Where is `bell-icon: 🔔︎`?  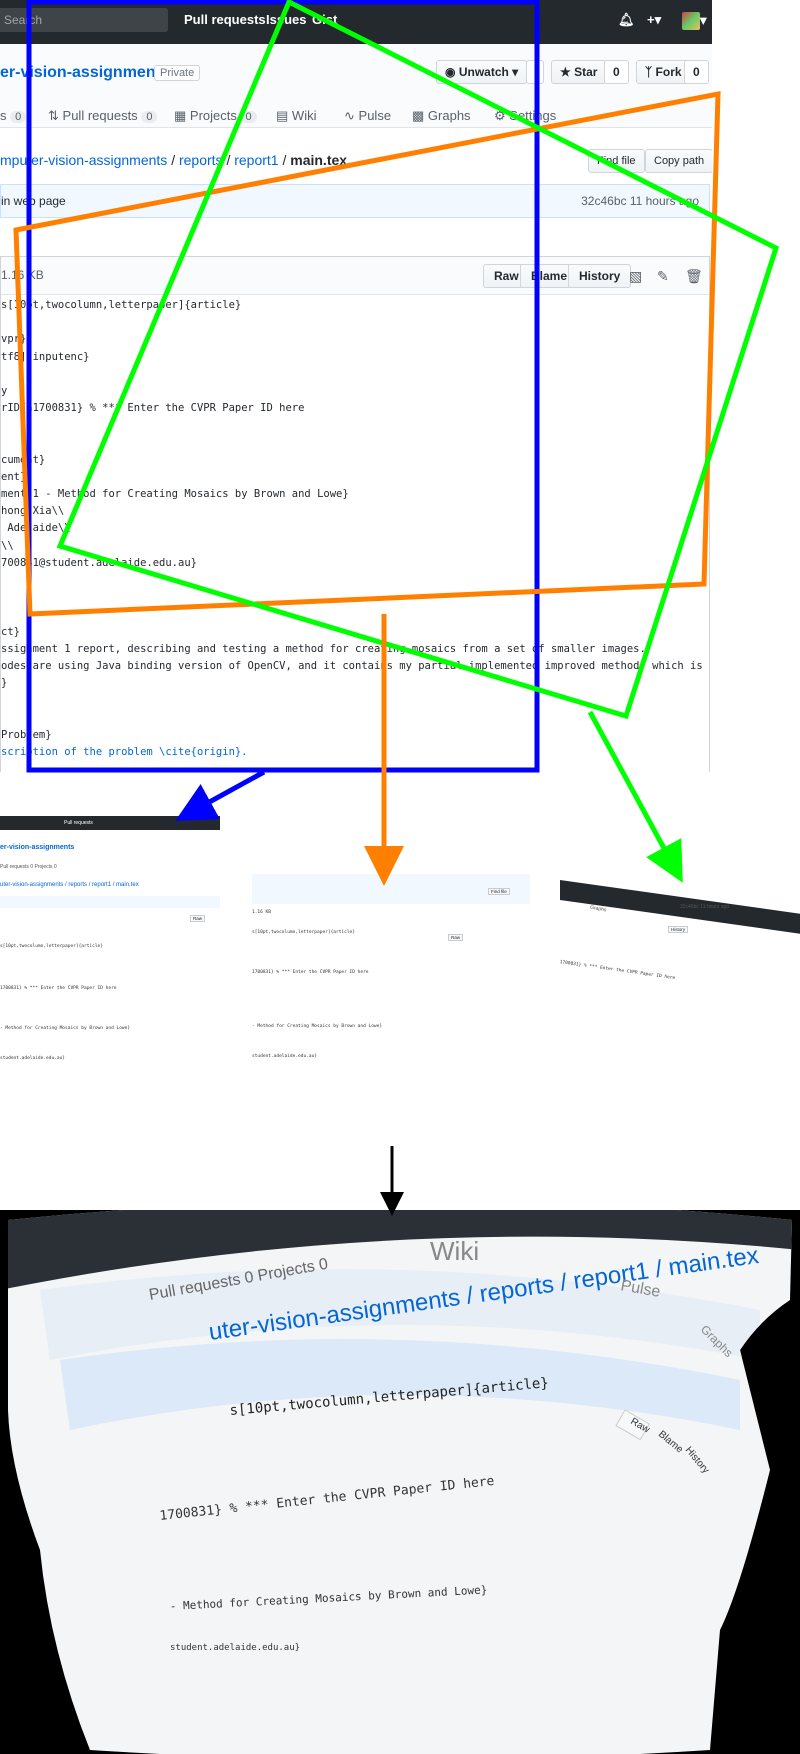
bell-icon: 🔔︎ is located at coordinates (626, 20).